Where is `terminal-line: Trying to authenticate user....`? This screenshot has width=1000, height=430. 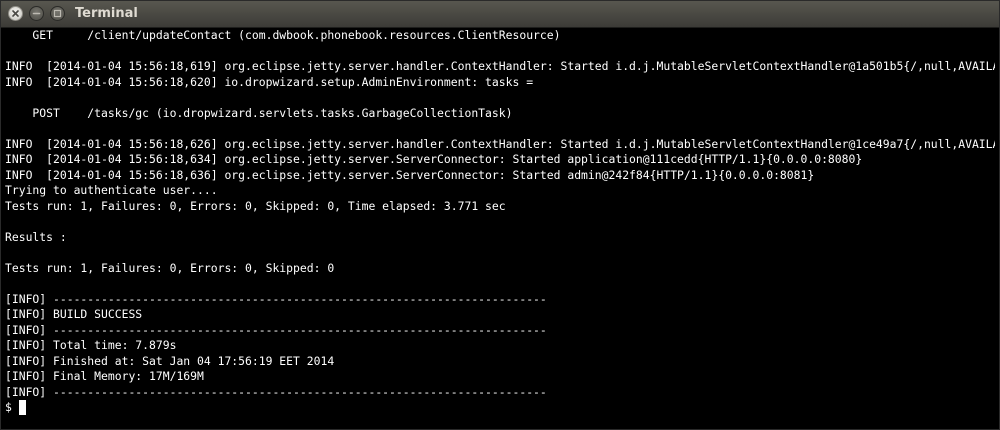
terminal-line: Trying to authenticate user.... is located at coordinates (111, 190).